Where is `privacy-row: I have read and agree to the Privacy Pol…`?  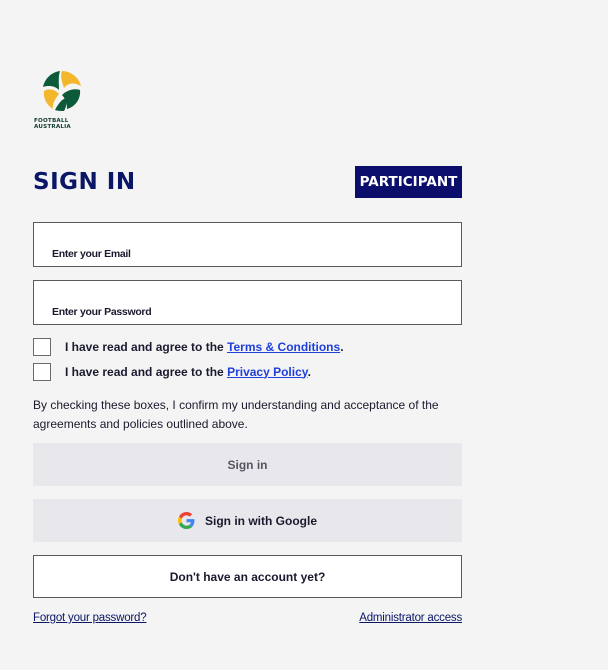
privacy-row: I have read and agree to the Privacy Pol… is located at coordinates (172, 371).